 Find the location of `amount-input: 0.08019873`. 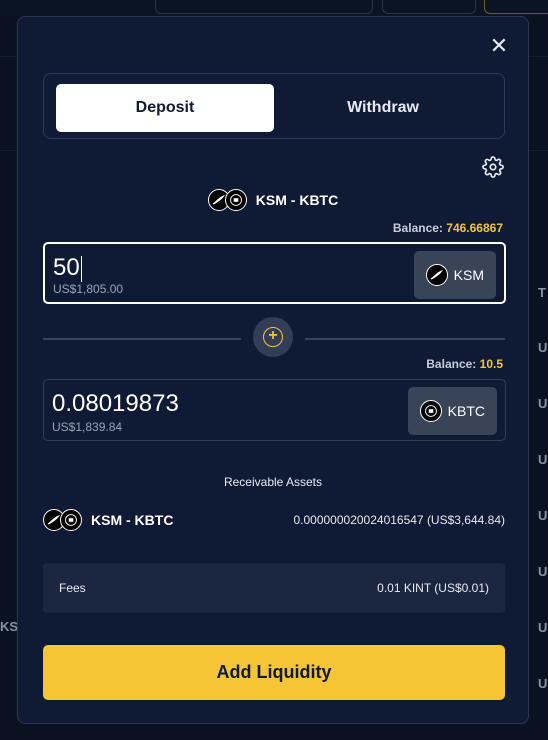

amount-input: 0.08019873 is located at coordinates (115, 404).